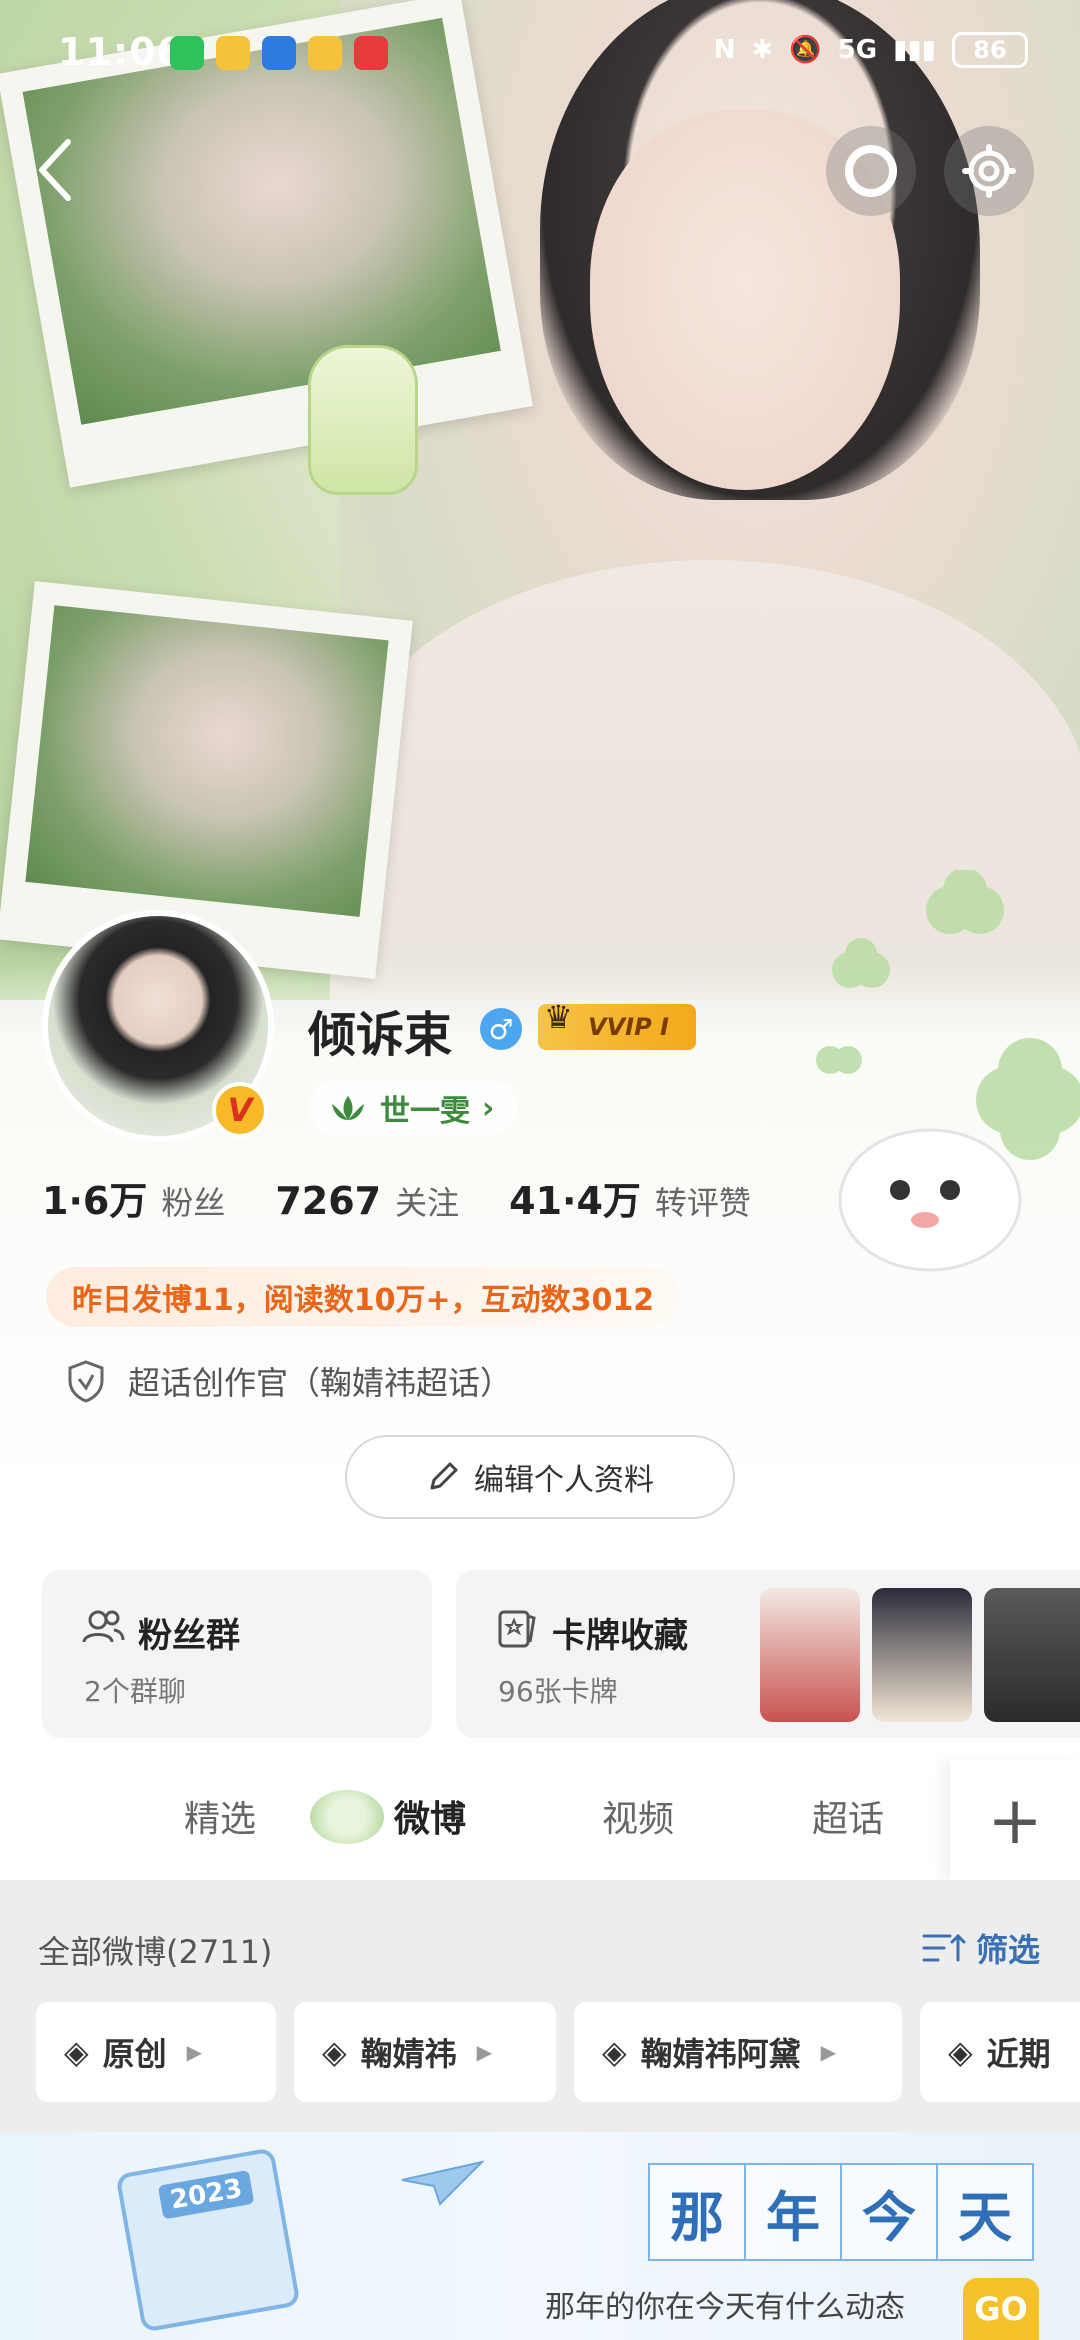 This screenshot has width=1080, height=2340. What do you see at coordinates (348, 1108) in the screenshot?
I see `lotus-icon` at bounding box center [348, 1108].